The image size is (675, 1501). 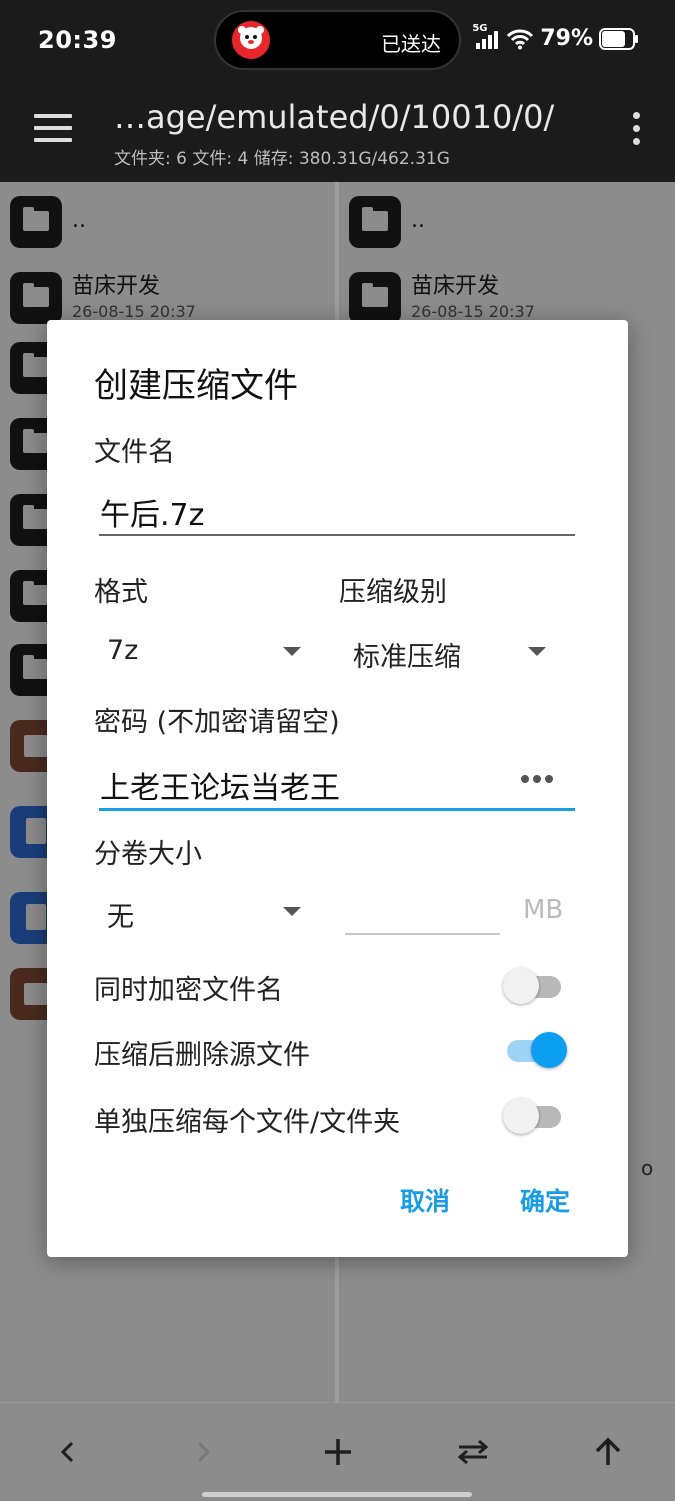 I want to click on up-button, so click(x=607, y=1452).